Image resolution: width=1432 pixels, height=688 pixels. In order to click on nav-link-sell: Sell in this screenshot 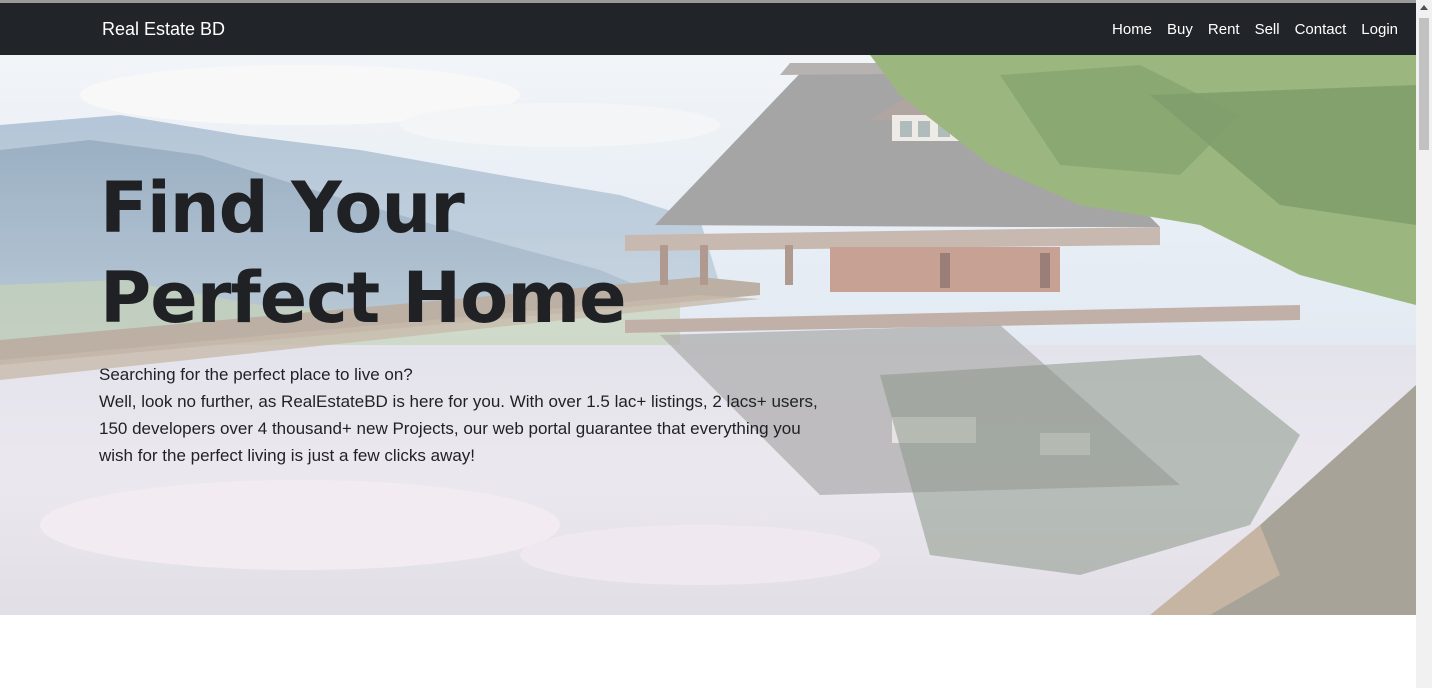, I will do `click(1267, 29)`.